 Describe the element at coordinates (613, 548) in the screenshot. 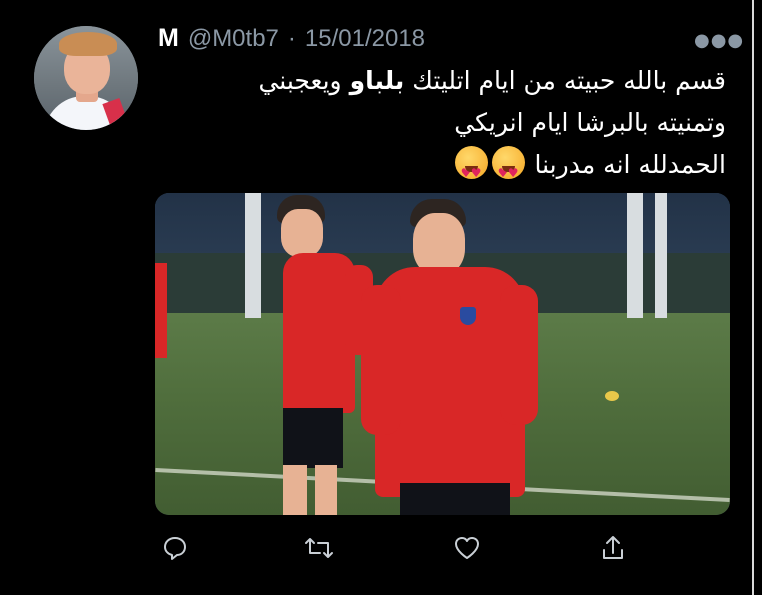

I see `share-icon` at that location.